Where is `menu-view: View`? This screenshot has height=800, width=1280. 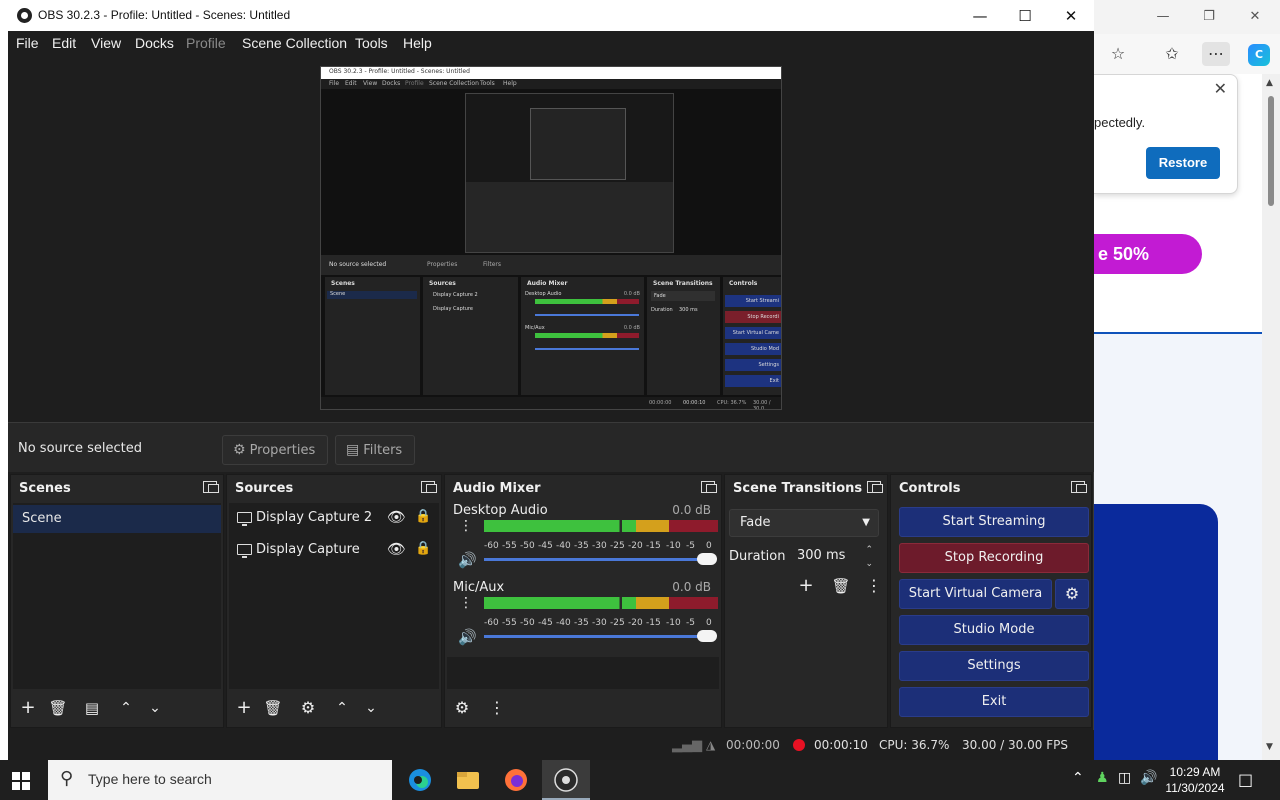
menu-view: View is located at coordinates (106, 43).